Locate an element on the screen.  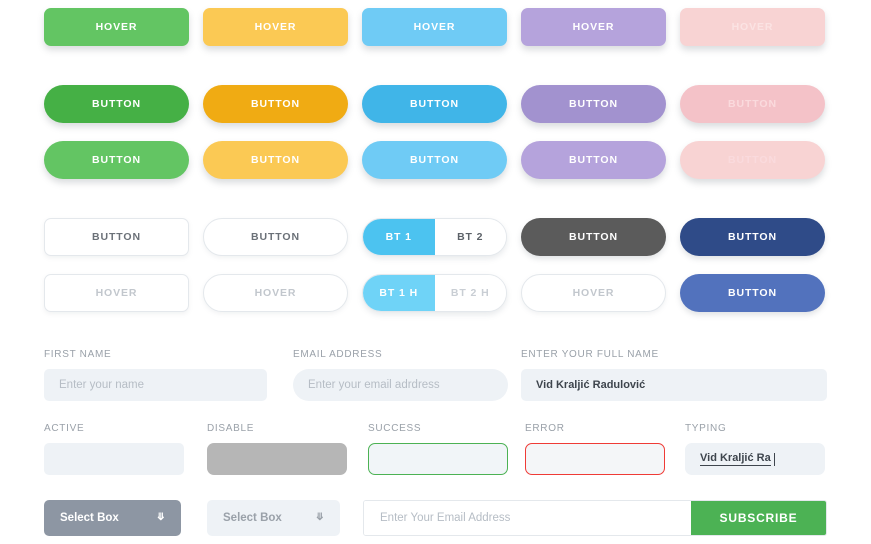
dark-pill-button-hover: HOVER is located at coordinates (593, 293).